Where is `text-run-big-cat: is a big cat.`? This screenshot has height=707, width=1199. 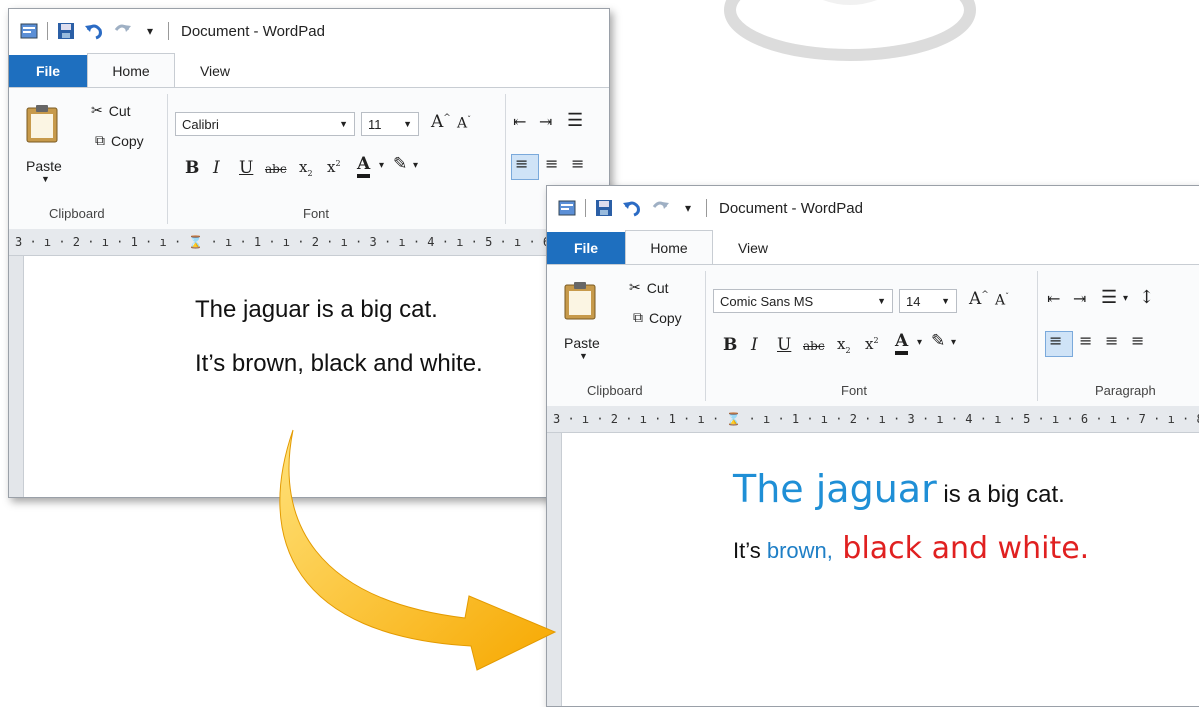
text-run-big-cat: is a big cat. is located at coordinates (1000, 494).